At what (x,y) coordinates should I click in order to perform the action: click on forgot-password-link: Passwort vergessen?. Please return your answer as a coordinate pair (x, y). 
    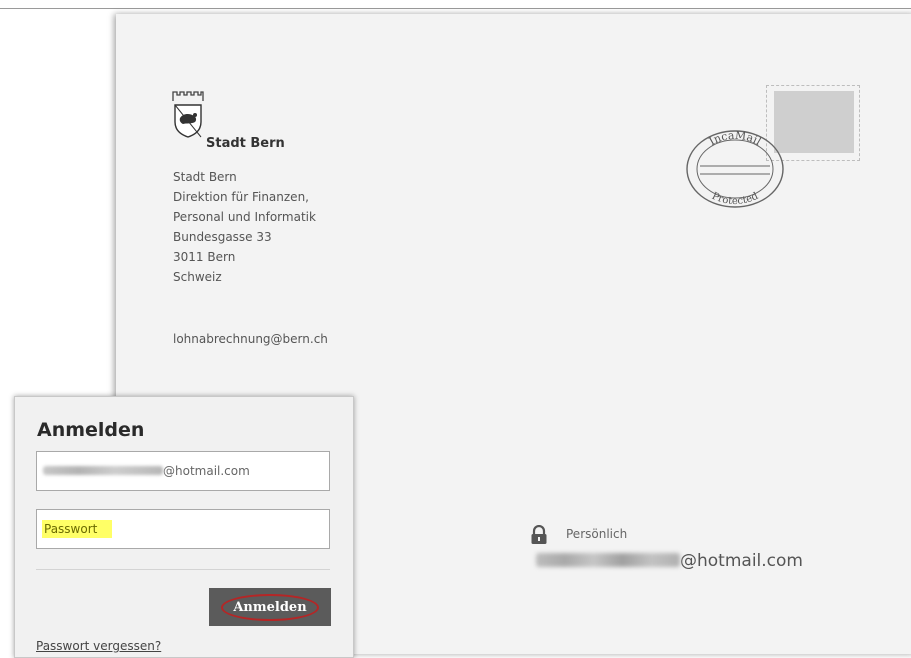
    Looking at the image, I should click on (98, 646).